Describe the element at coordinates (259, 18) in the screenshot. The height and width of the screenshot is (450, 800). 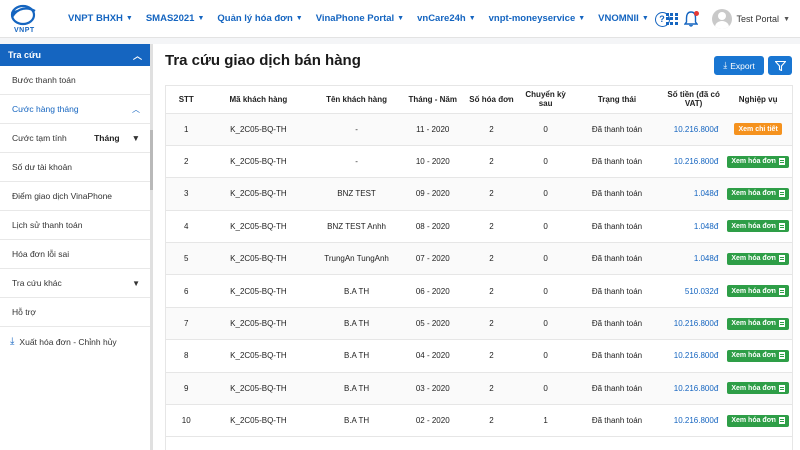
I see `nav-item-quan-ly-hoa-don: Quản lý hóa đơn ▼` at that location.